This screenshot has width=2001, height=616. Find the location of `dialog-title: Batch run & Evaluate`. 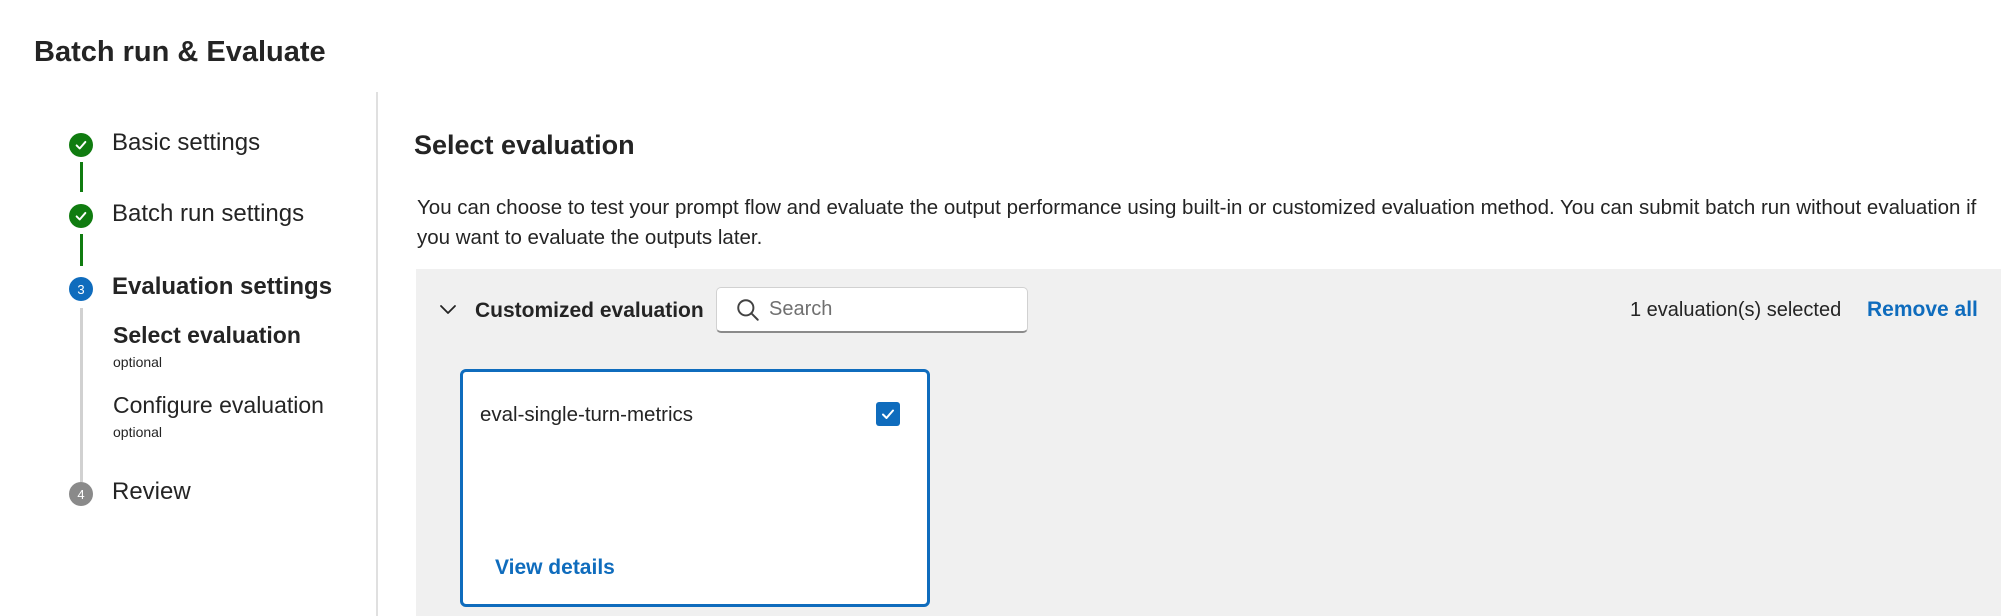

dialog-title: Batch run & Evaluate is located at coordinates (180, 52).